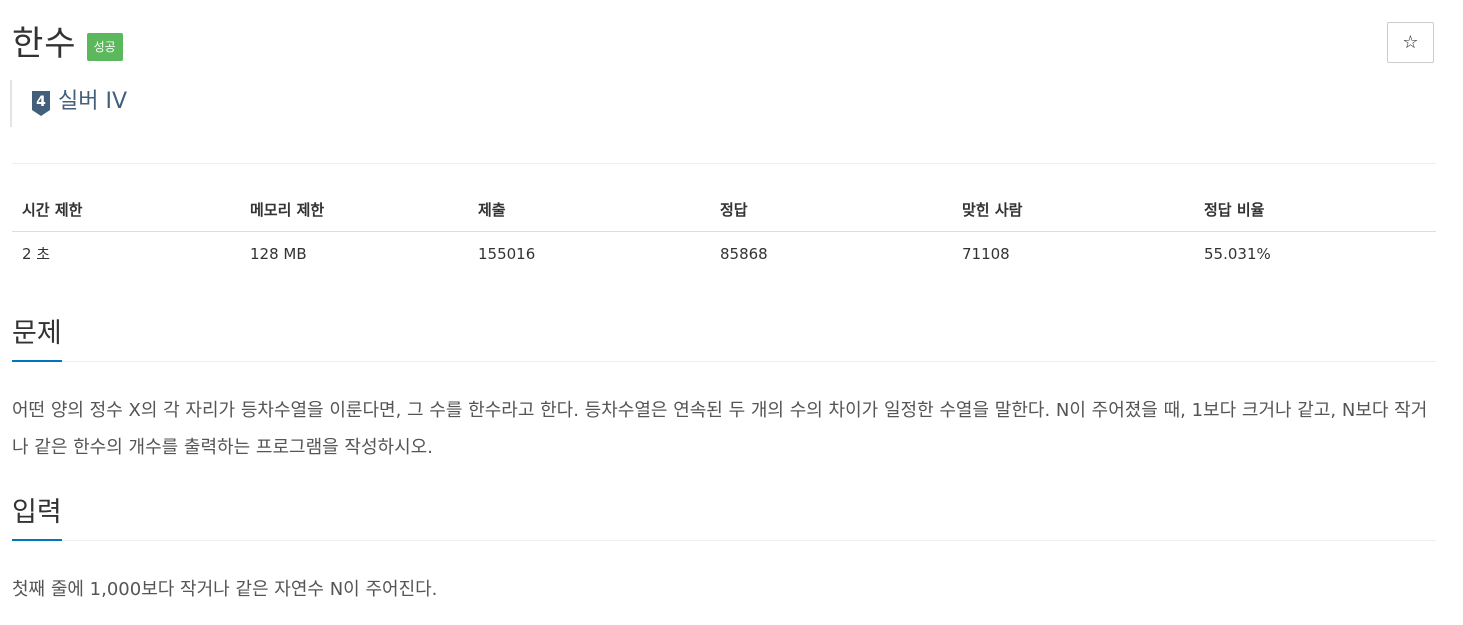 The height and width of the screenshot is (625, 1463). I want to click on description-divider, so click(724, 361).